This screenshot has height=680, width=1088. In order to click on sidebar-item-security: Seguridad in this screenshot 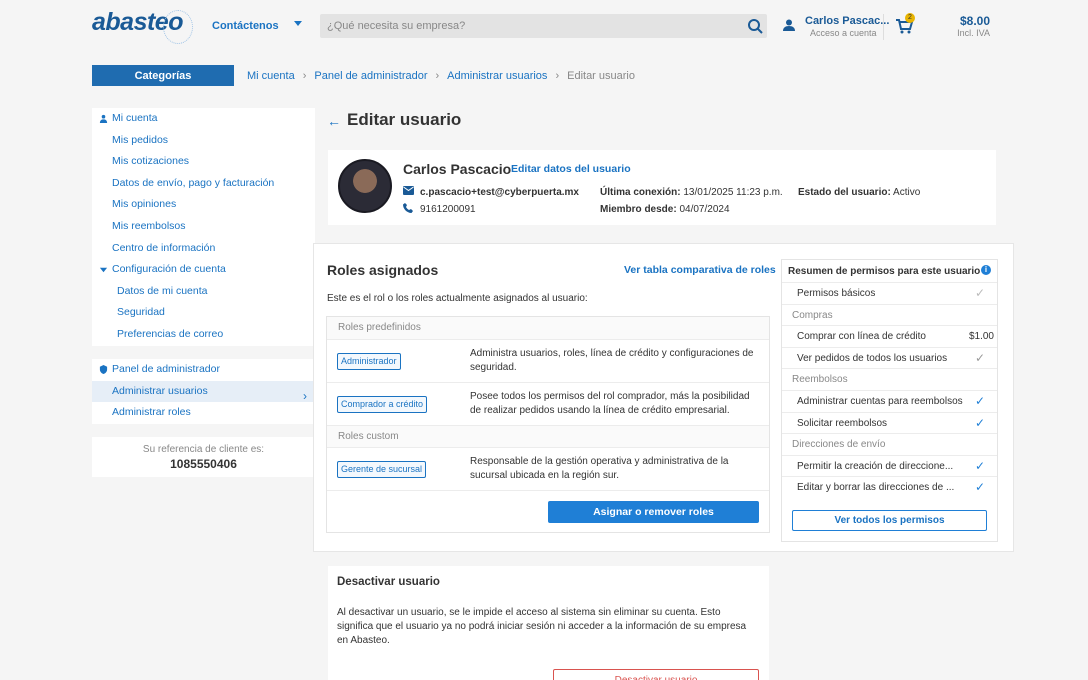, I will do `click(203, 313)`.